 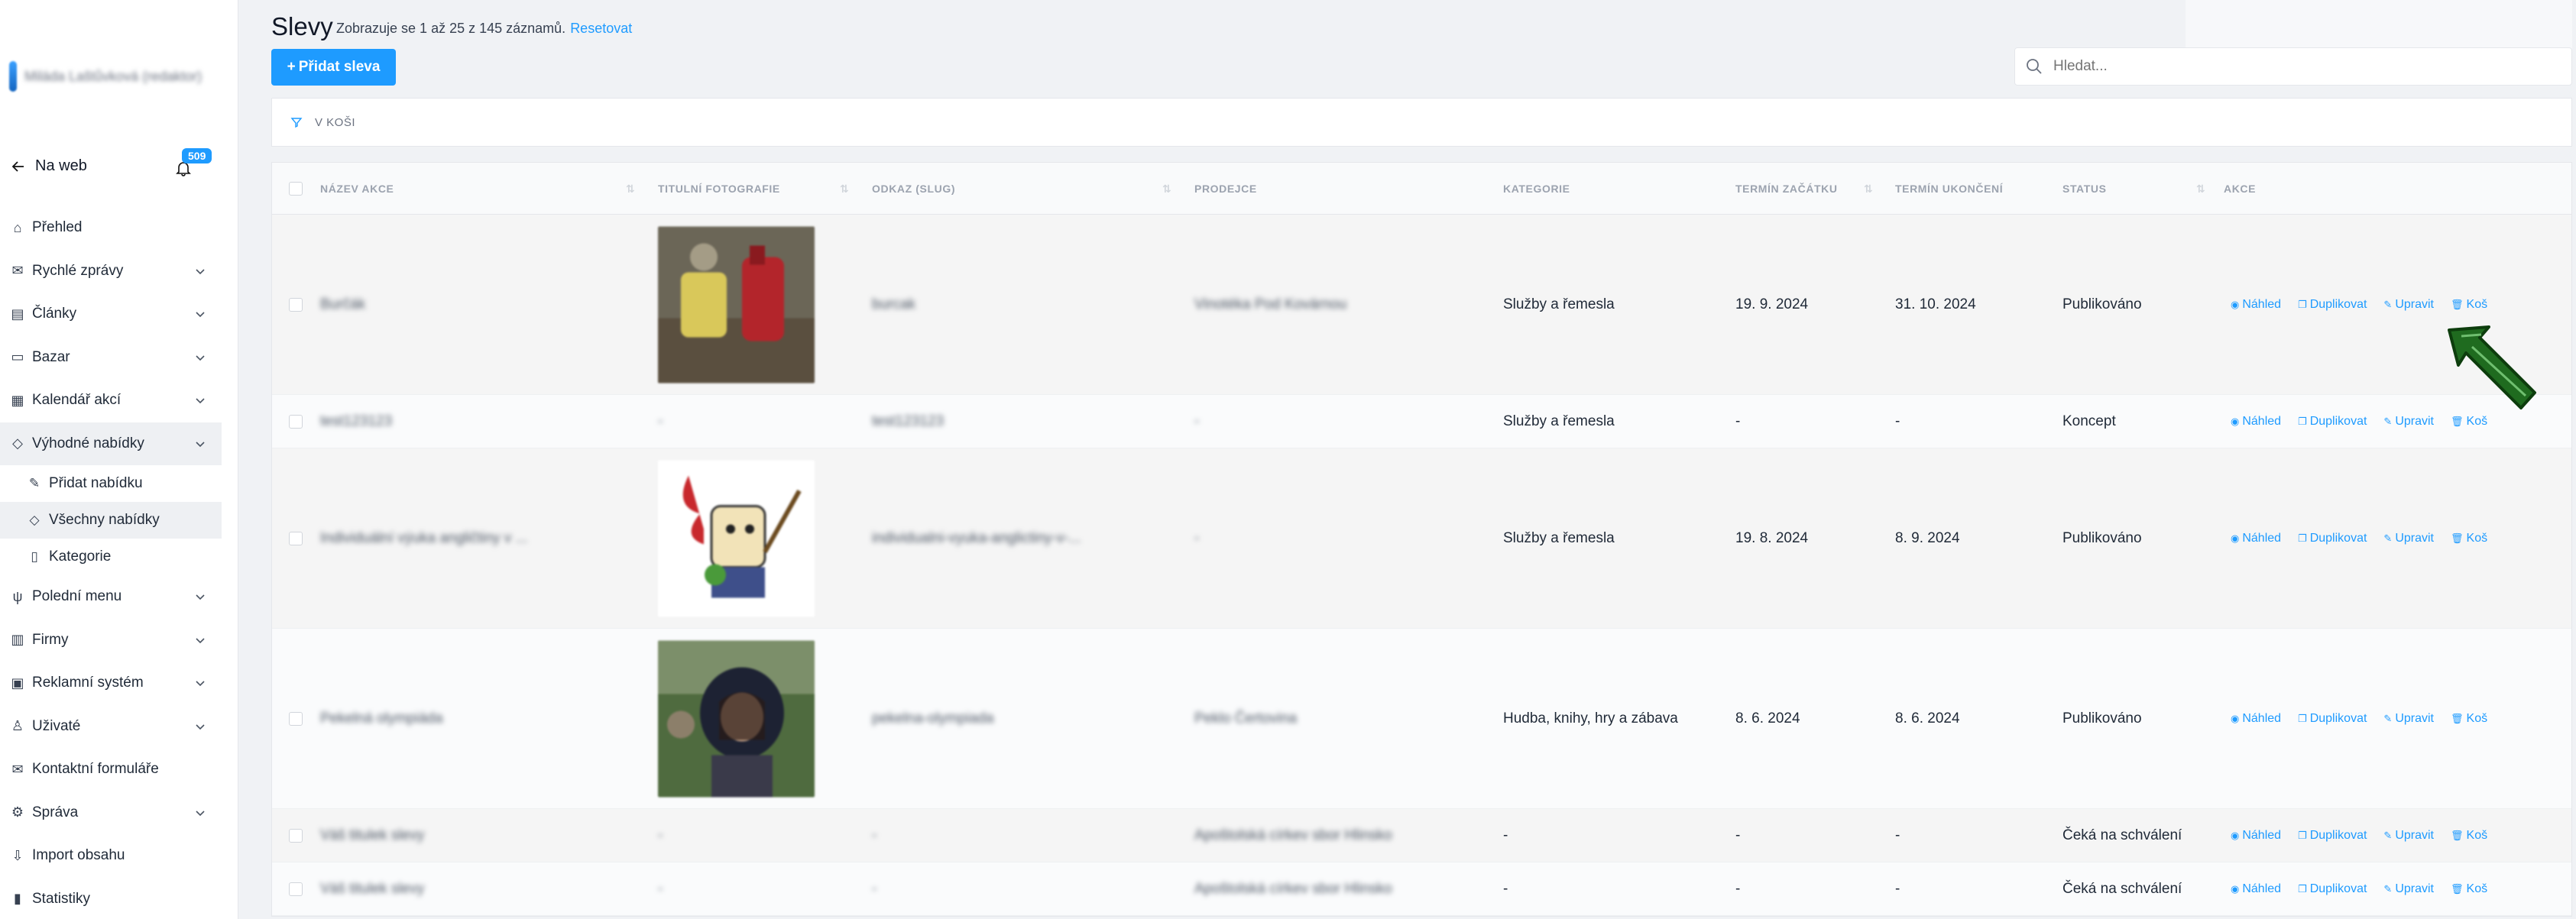 I want to click on sidebar-item: ⇩ Import obsahu, so click(x=111, y=856).